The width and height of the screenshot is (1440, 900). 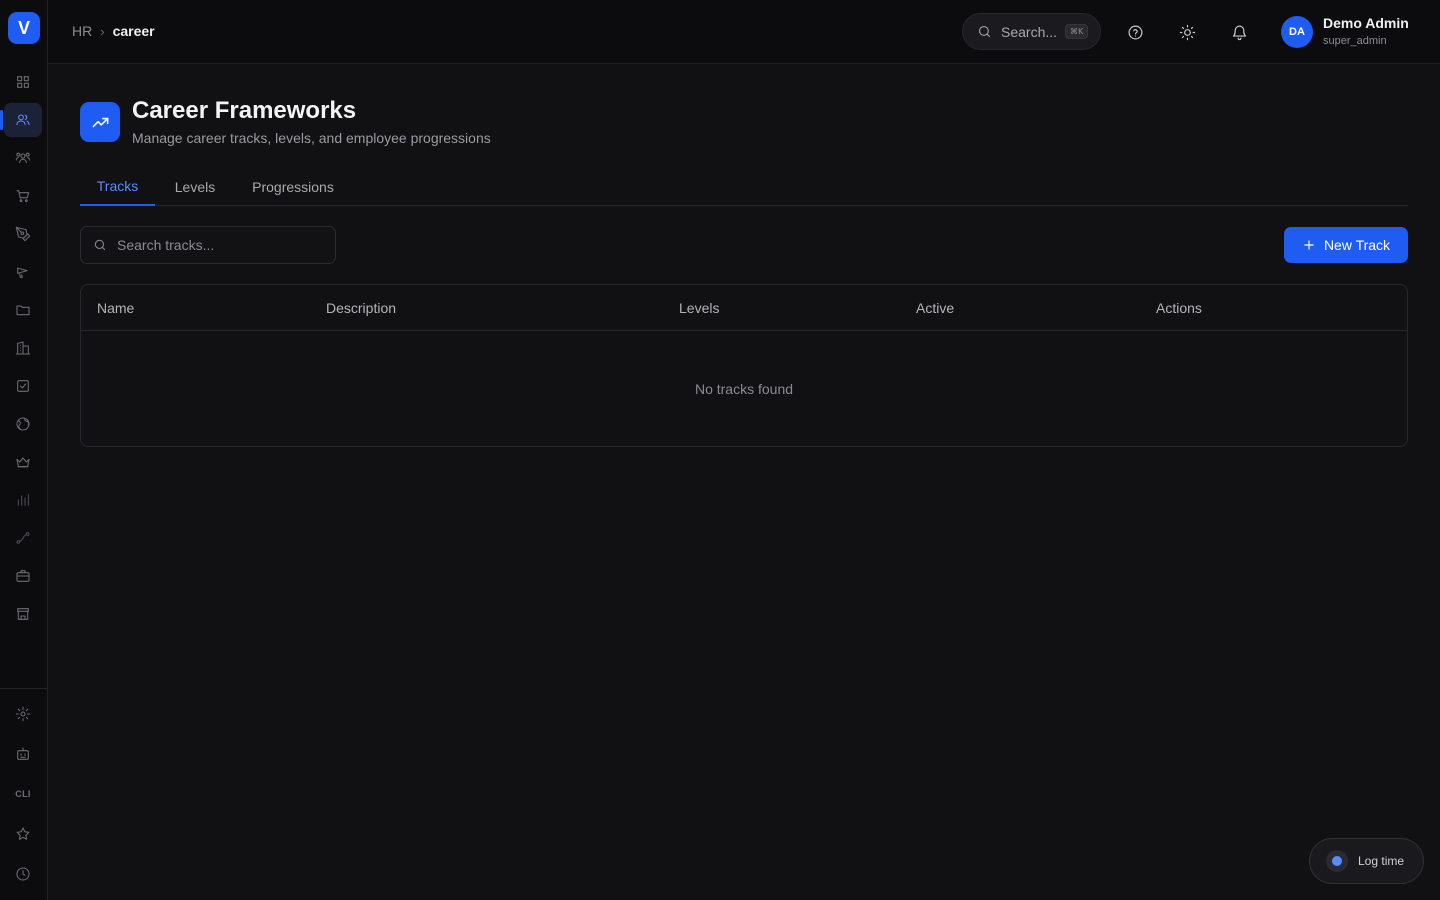 I want to click on star-icon, so click(x=23, y=833).